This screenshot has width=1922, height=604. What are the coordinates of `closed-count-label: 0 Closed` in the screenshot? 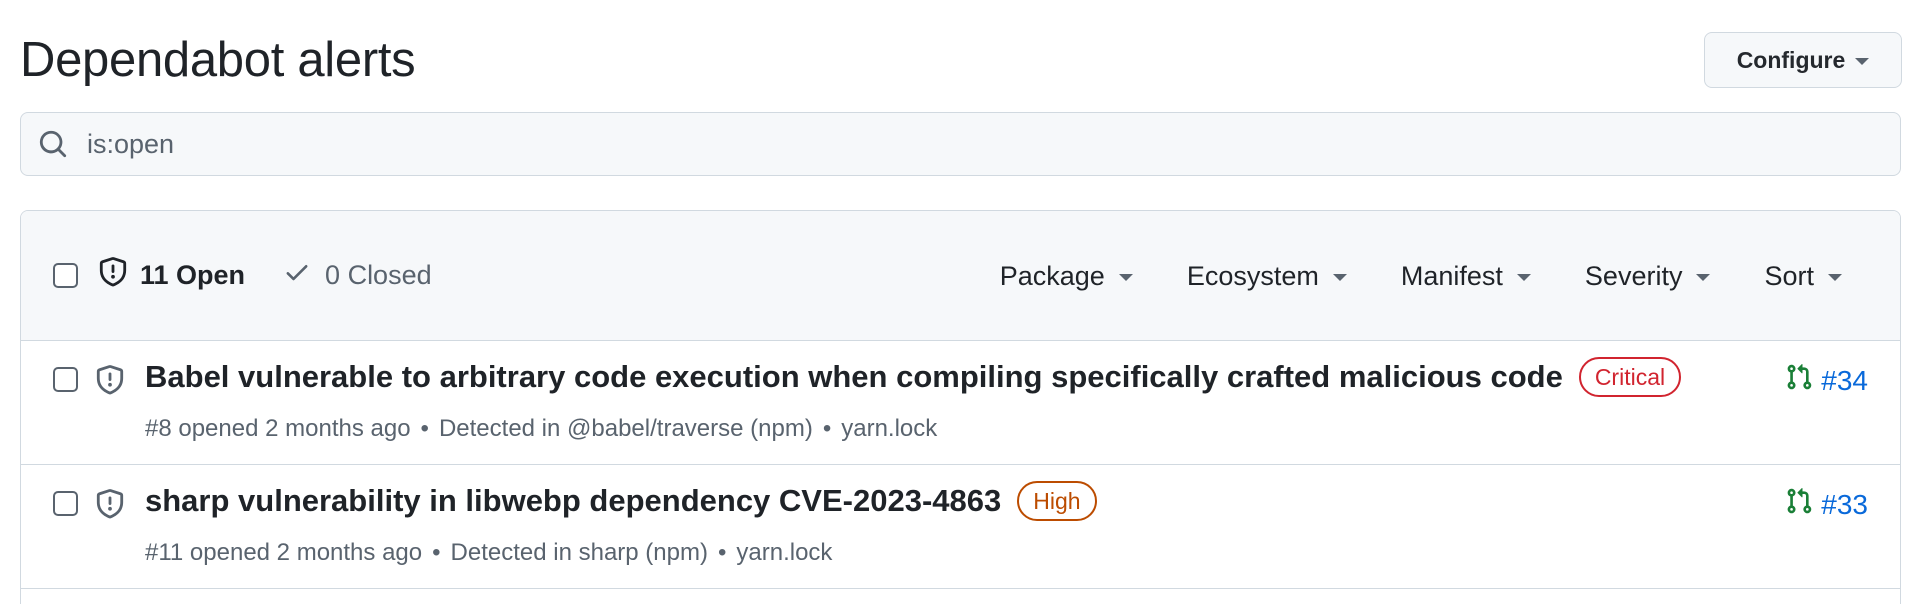 It's located at (378, 275).